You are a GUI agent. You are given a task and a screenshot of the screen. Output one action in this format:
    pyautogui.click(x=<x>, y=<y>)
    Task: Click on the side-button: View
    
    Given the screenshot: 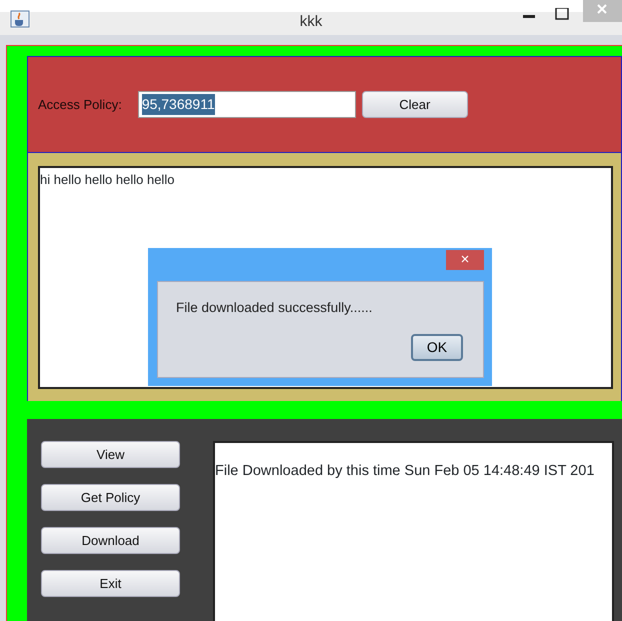 What is the action you would take?
    pyautogui.click(x=110, y=454)
    